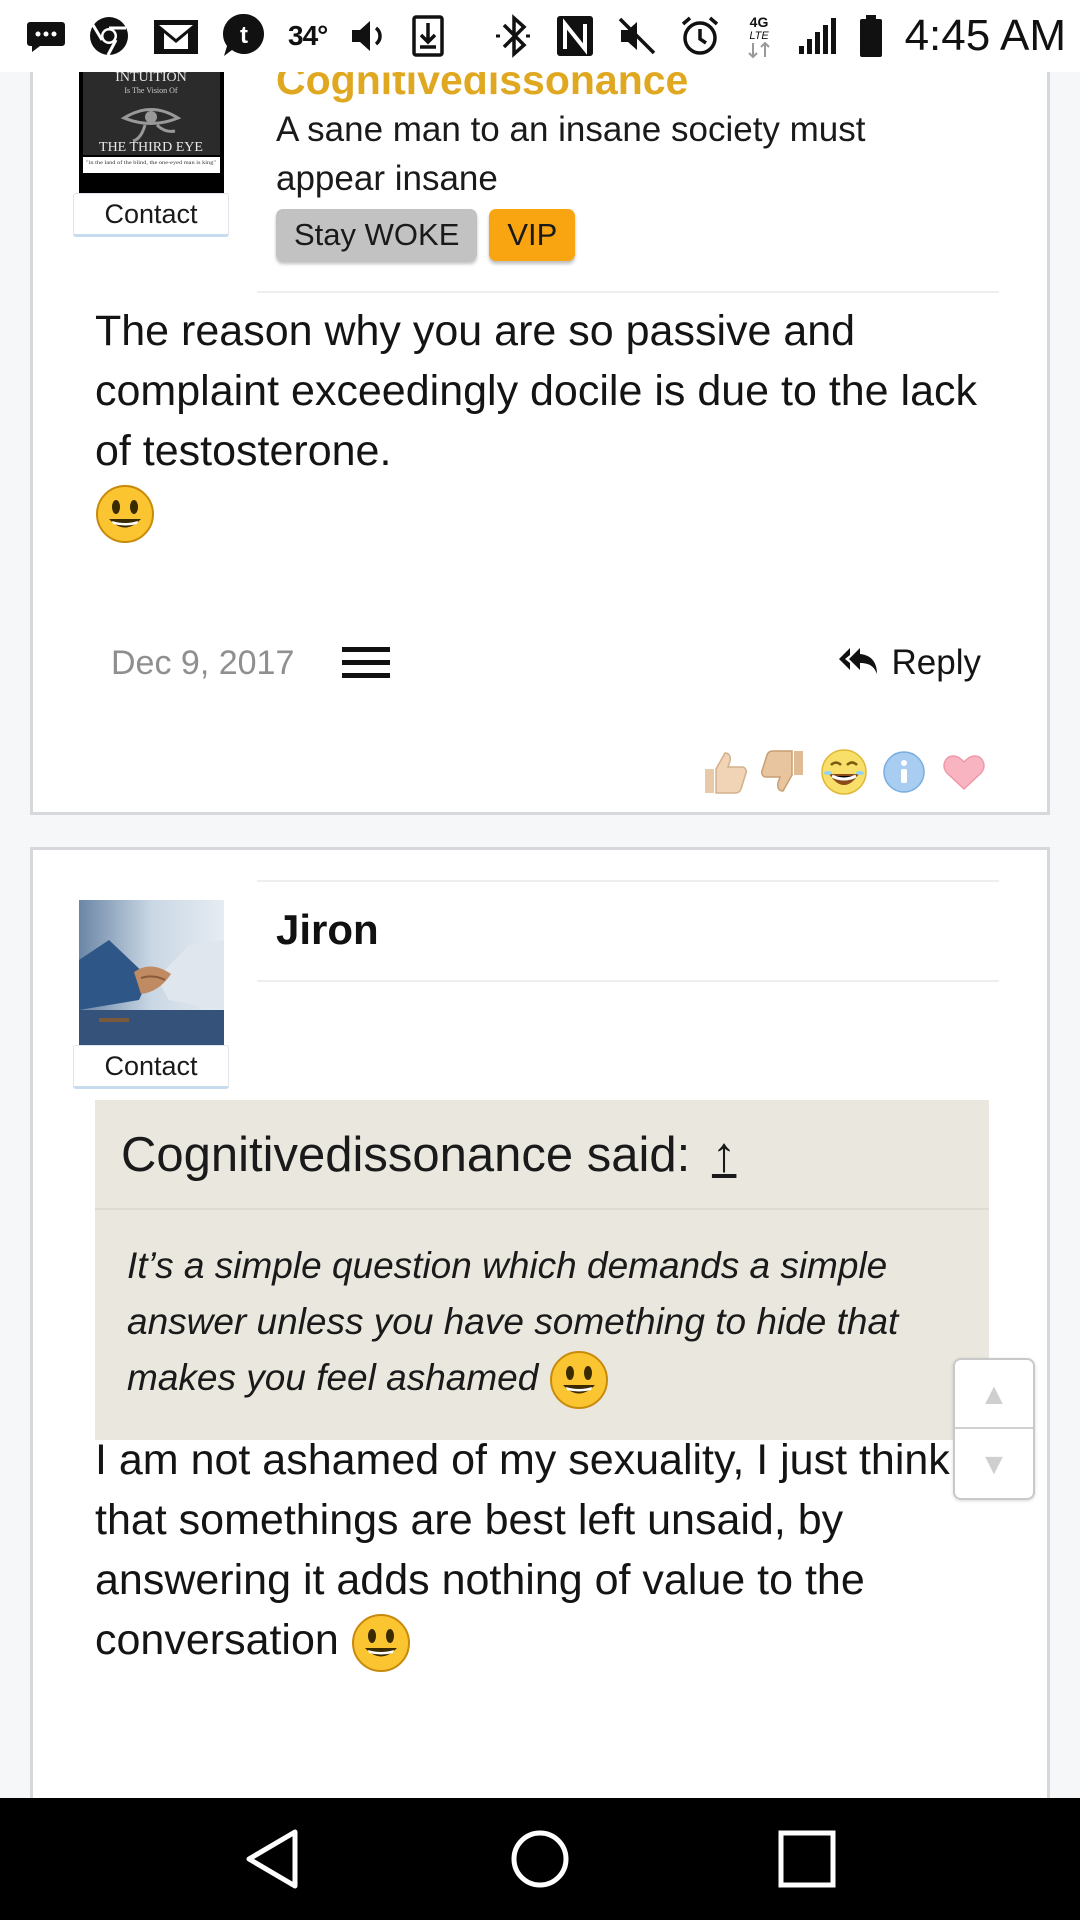 Image resolution: width=1080 pixels, height=1920 pixels. I want to click on weather-temperature: 34°, so click(308, 35).